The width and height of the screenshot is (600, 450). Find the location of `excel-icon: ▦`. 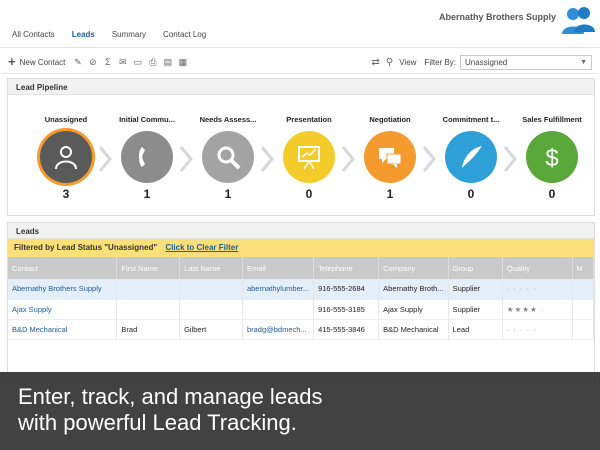

excel-icon: ▦ is located at coordinates (183, 62).